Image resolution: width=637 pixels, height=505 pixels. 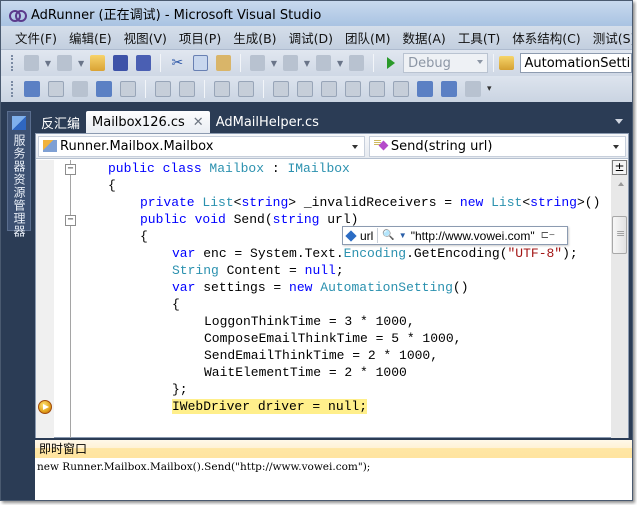 What do you see at coordinates (391, 63) in the screenshot?
I see `start-debugging-icon` at bounding box center [391, 63].